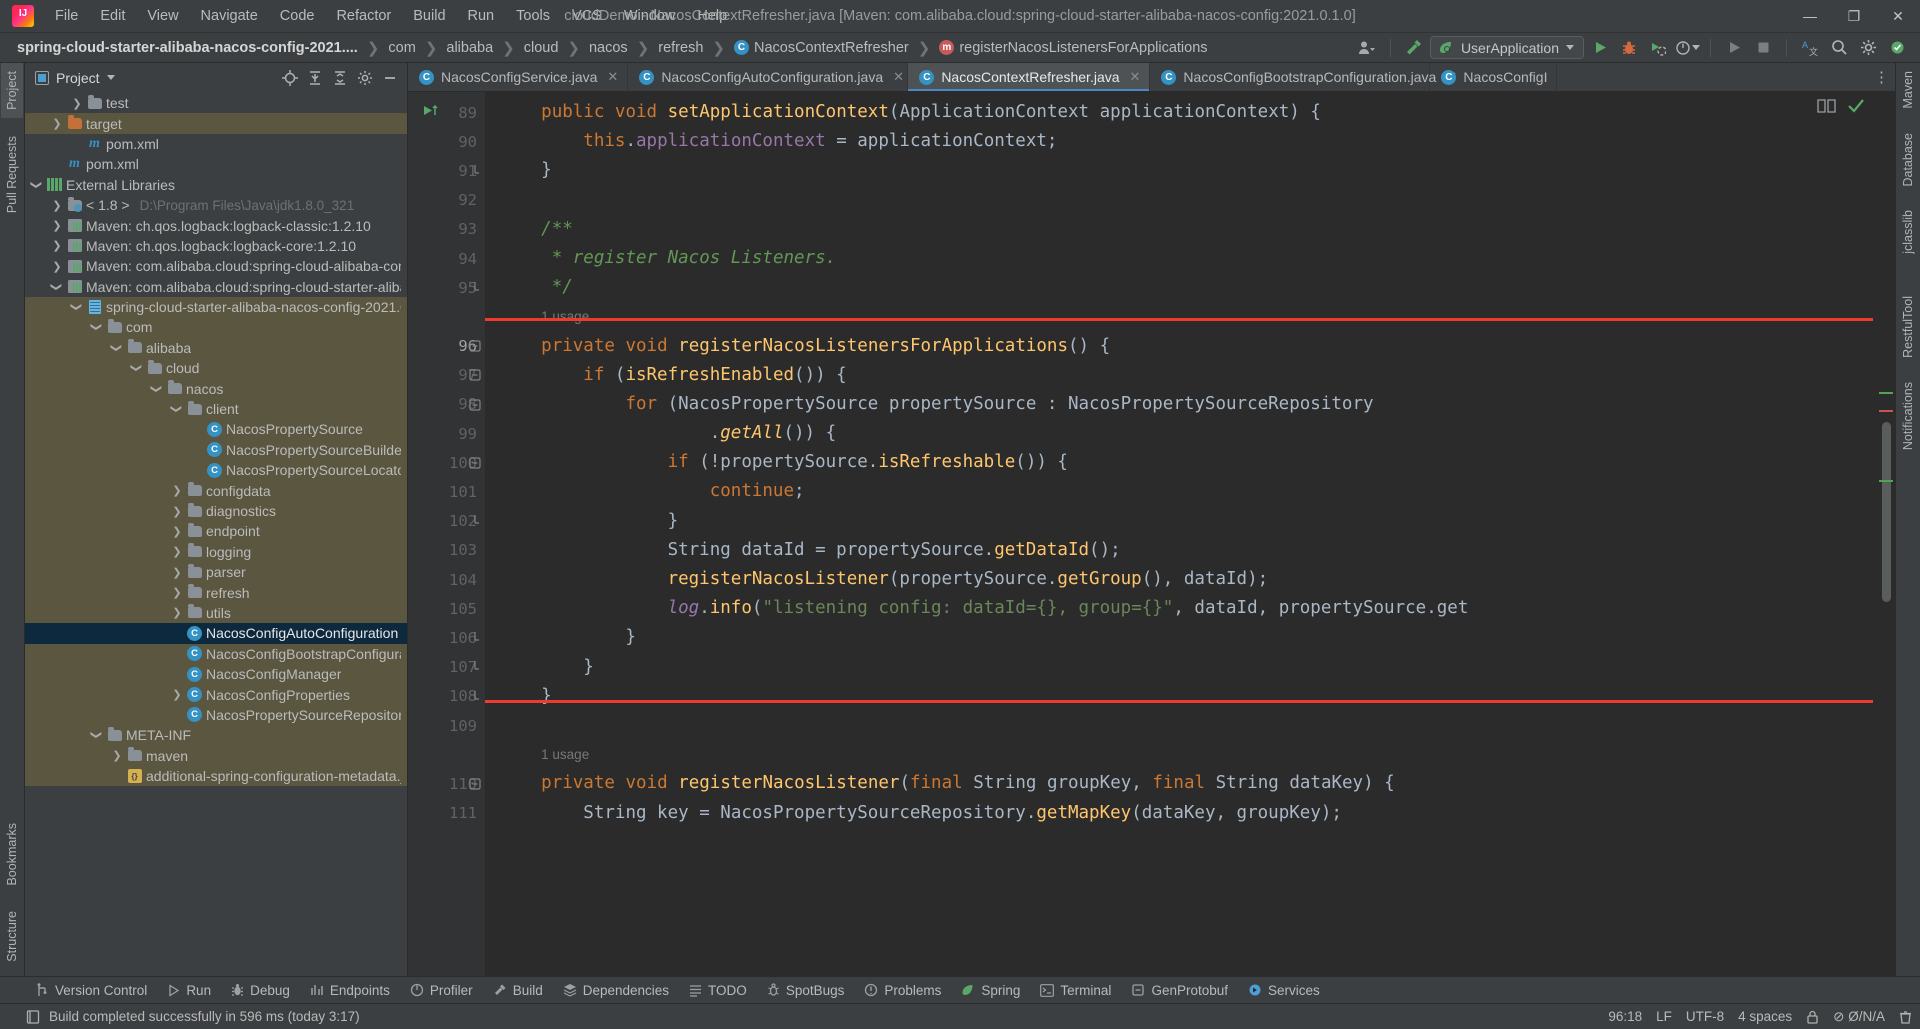  I want to click on tree-node: ❯ logging, so click(216, 551).